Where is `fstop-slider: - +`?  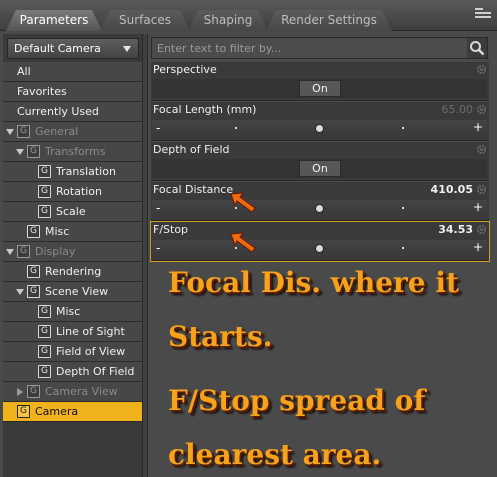
fstop-slider: - + is located at coordinates (319, 248).